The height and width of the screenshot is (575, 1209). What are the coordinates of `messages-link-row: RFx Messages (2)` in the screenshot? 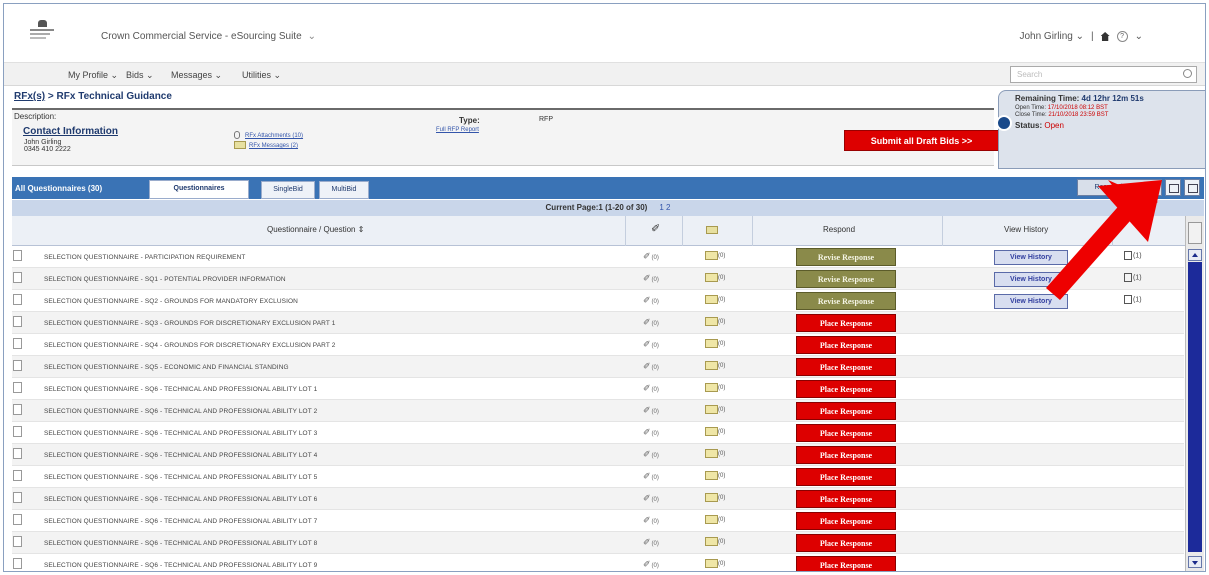 It's located at (268, 146).